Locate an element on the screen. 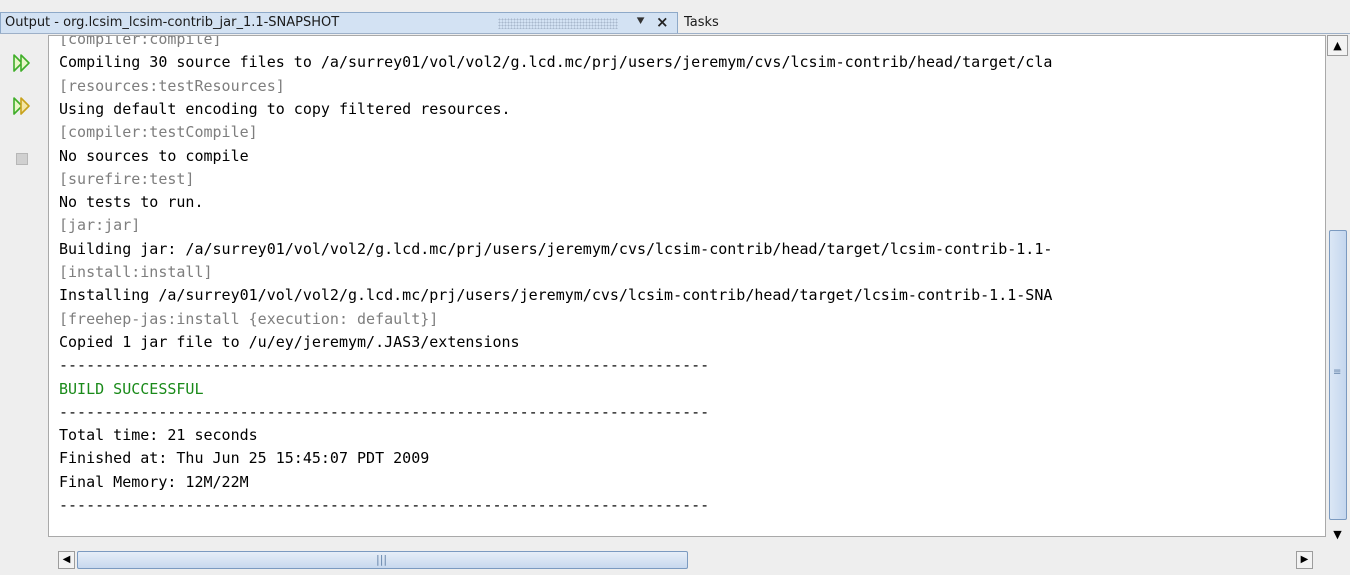  output-line: [jar:jar] is located at coordinates (100, 225).